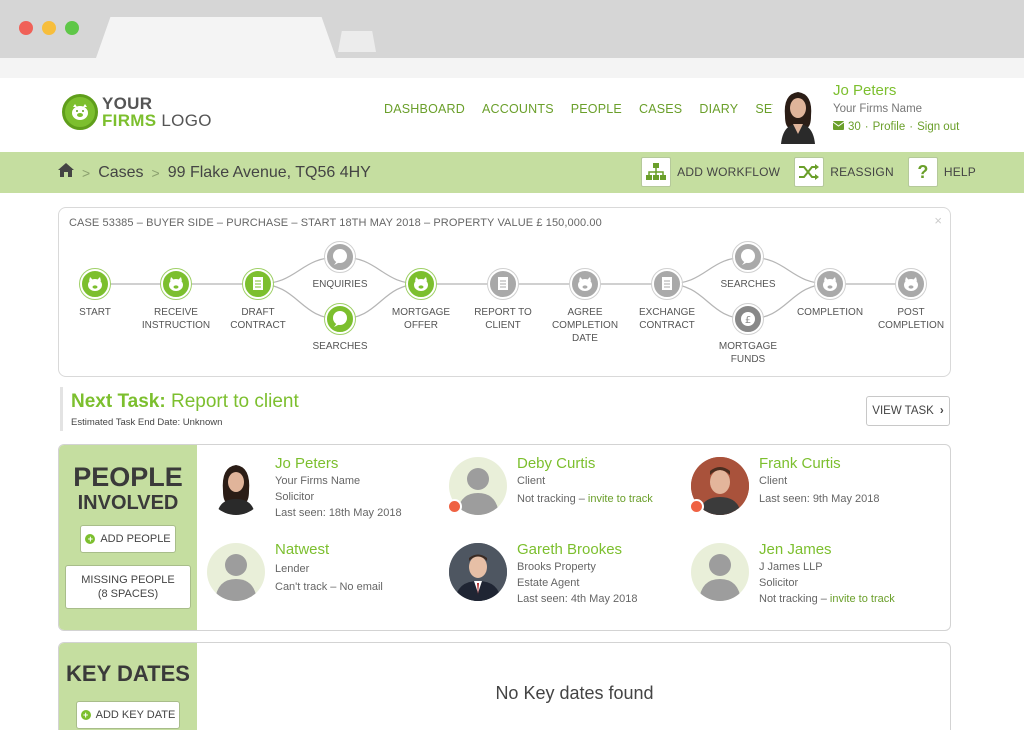 This screenshot has width=1024, height=730. What do you see at coordinates (718, 109) in the screenshot?
I see `nav-diary: DIARY` at bounding box center [718, 109].